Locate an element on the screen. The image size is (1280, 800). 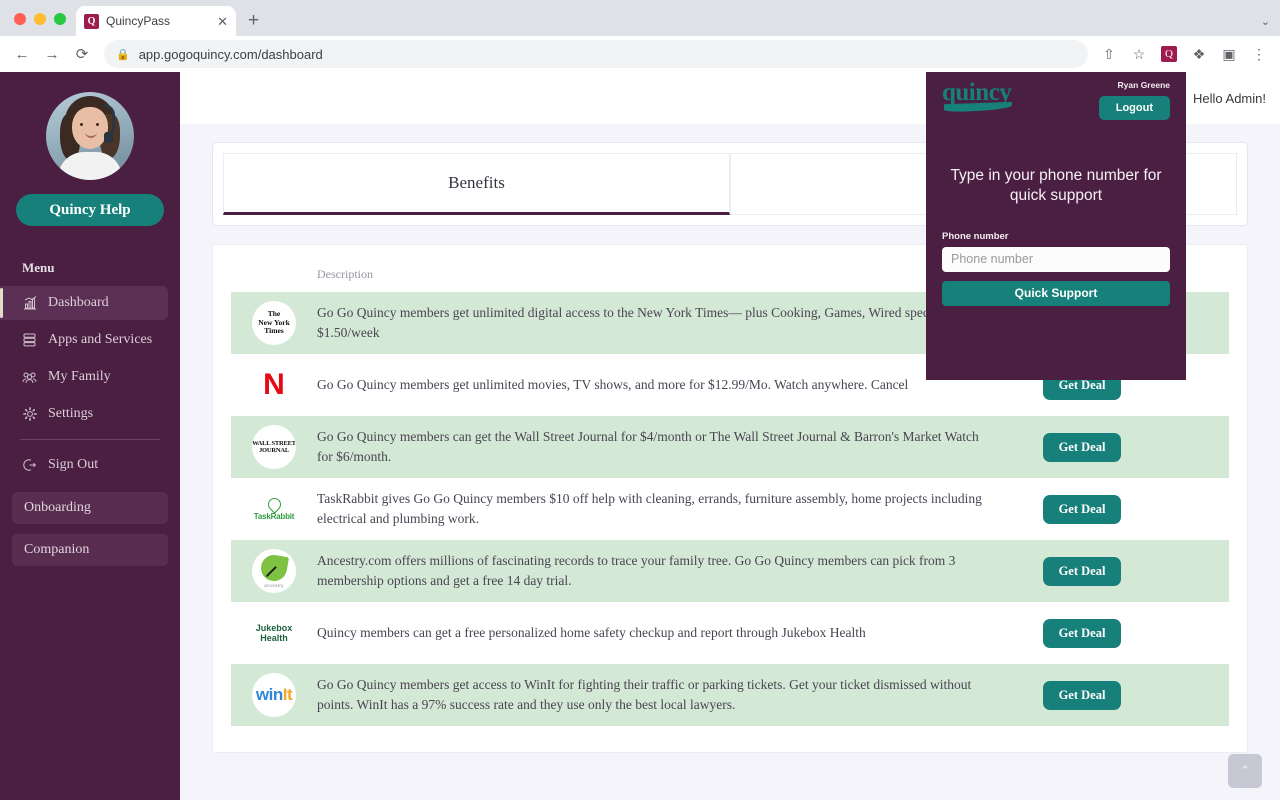
brand-logo-cell: Jukebox Health is located at coordinates (274, 633).